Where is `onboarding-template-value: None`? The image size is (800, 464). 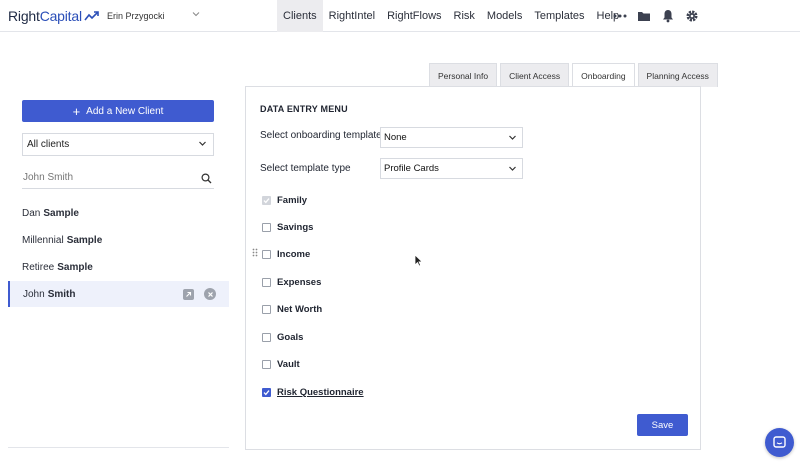 onboarding-template-value: None is located at coordinates (395, 137).